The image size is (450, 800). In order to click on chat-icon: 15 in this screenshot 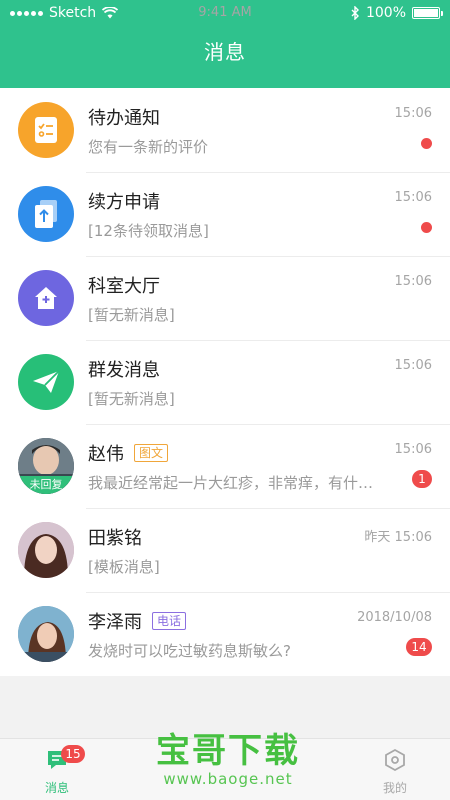, I will do `click(57, 759)`.